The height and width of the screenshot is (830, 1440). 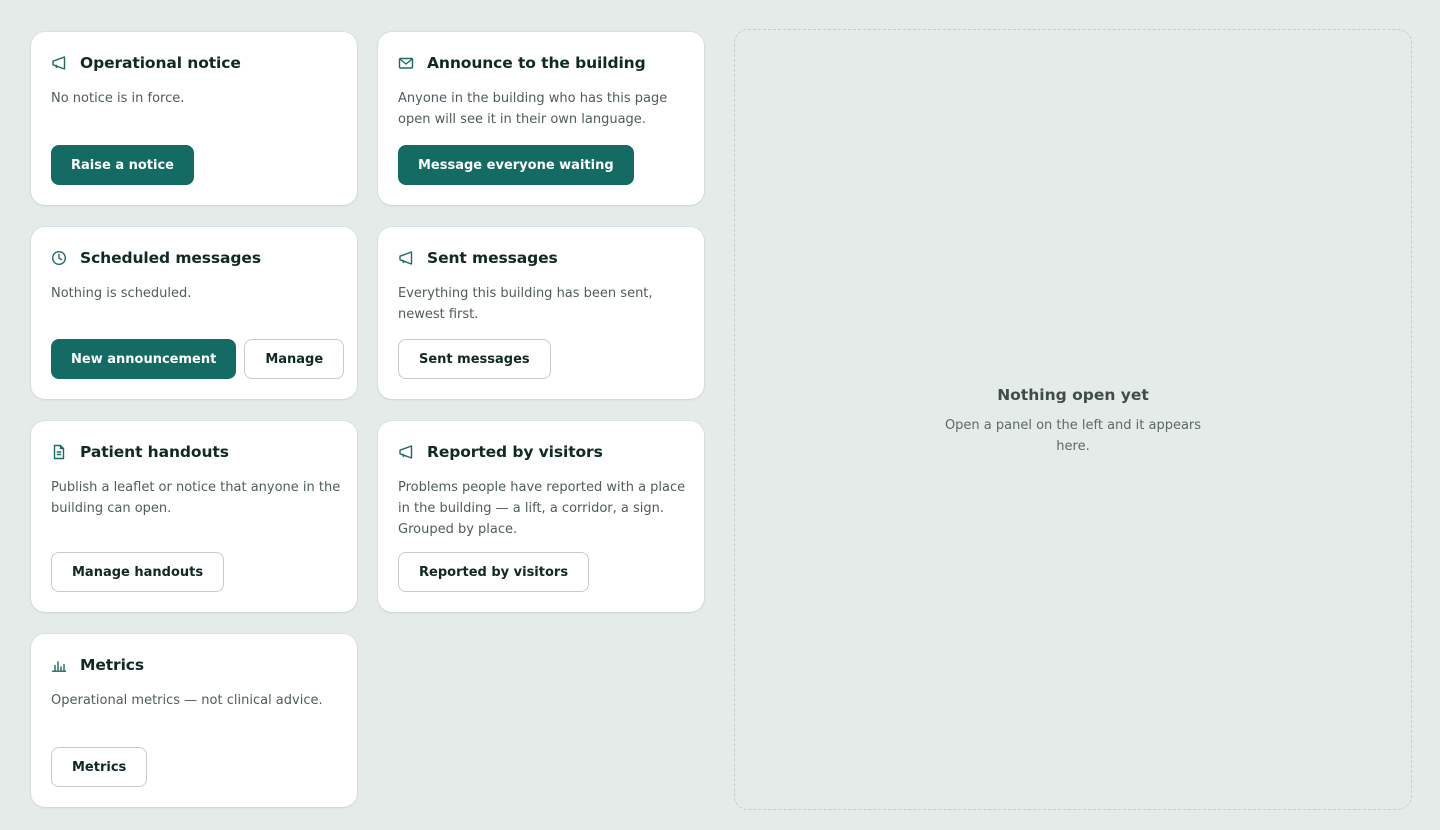 I want to click on bar-chart-icon, so click(x=59, y=665).